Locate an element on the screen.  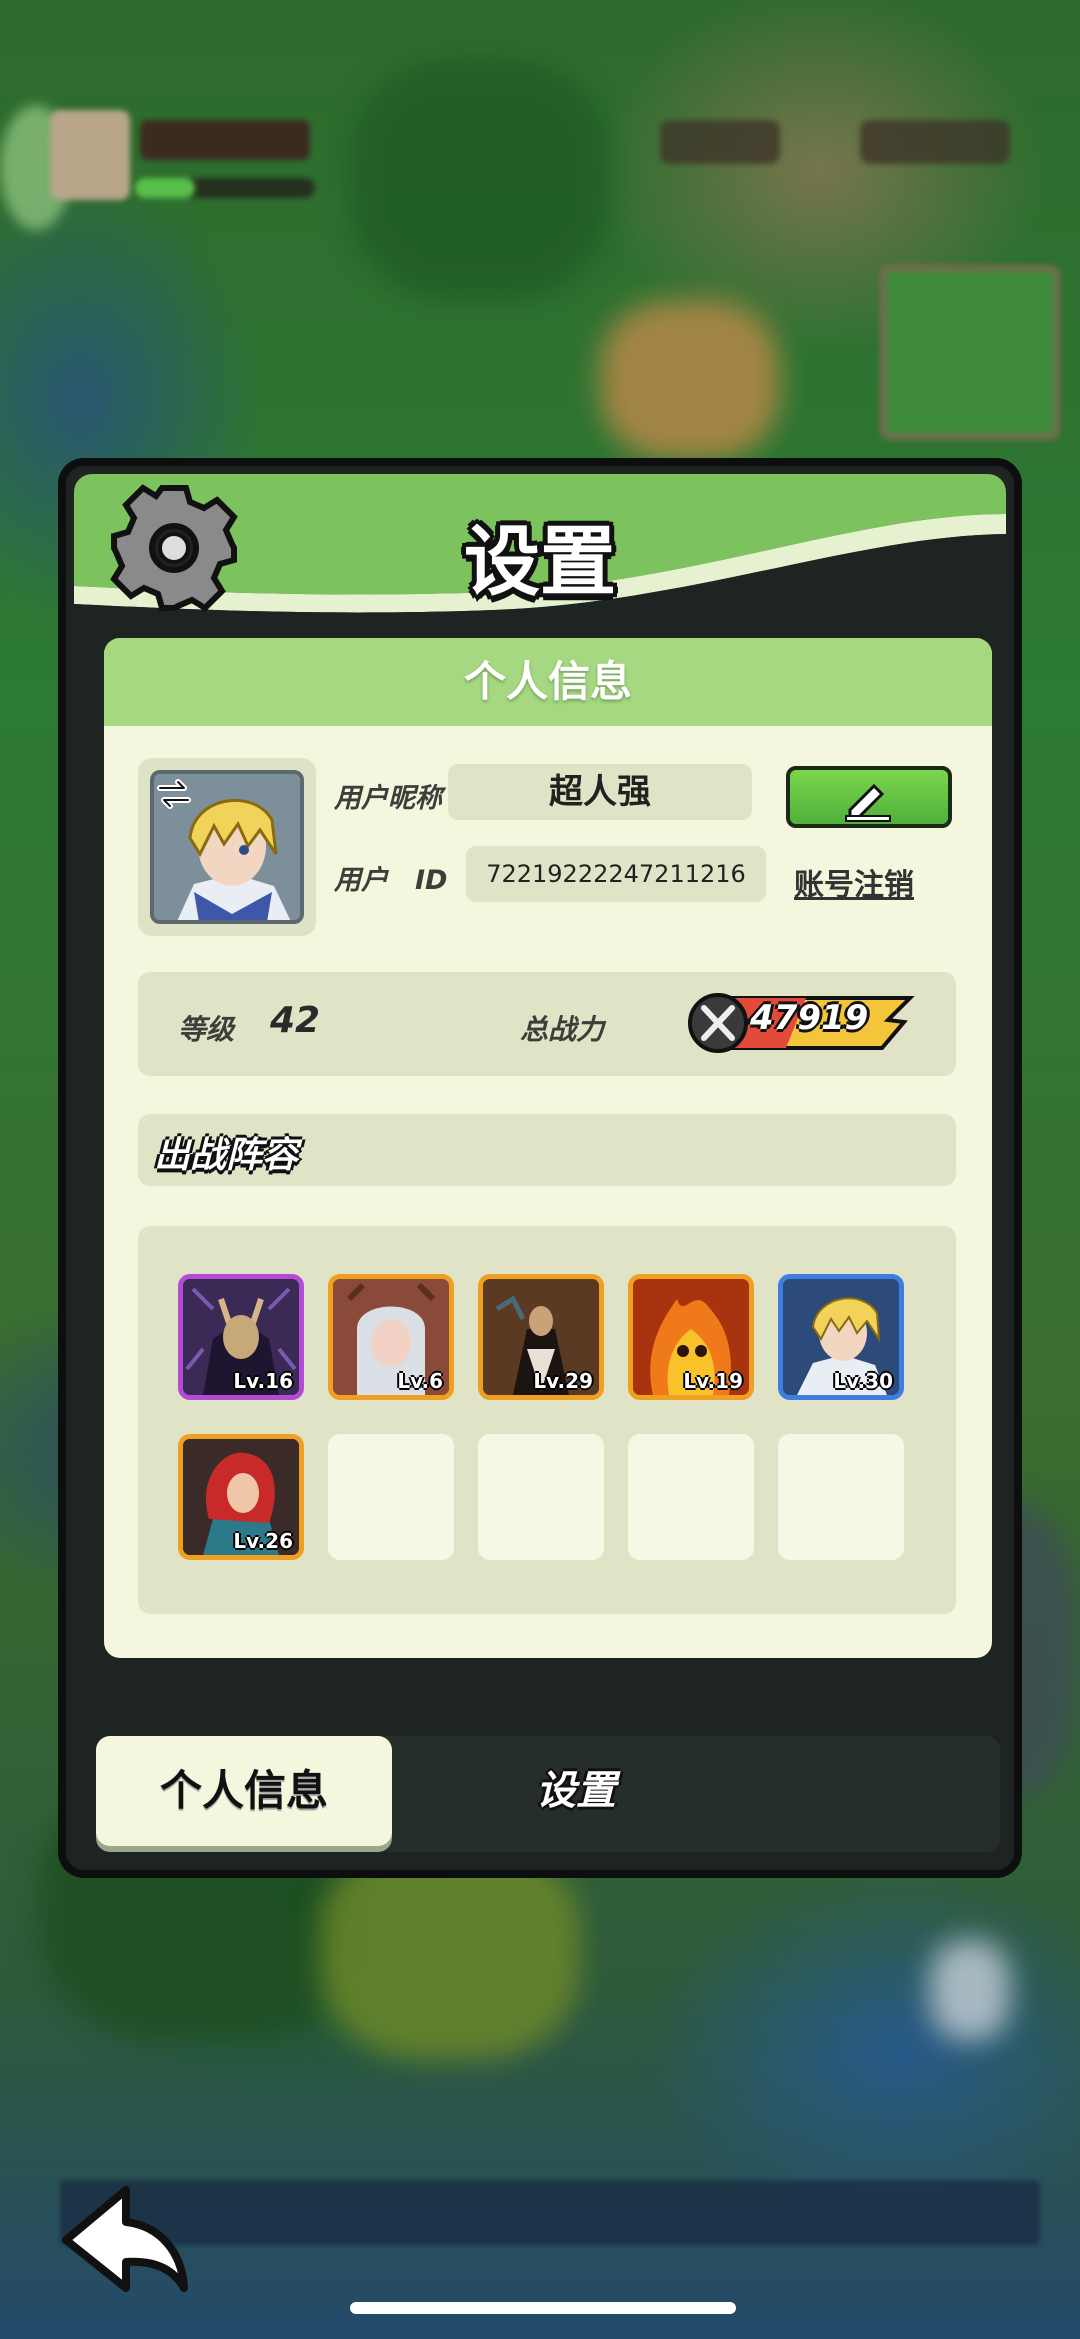
background-hut is located at coordinates (690, 380).